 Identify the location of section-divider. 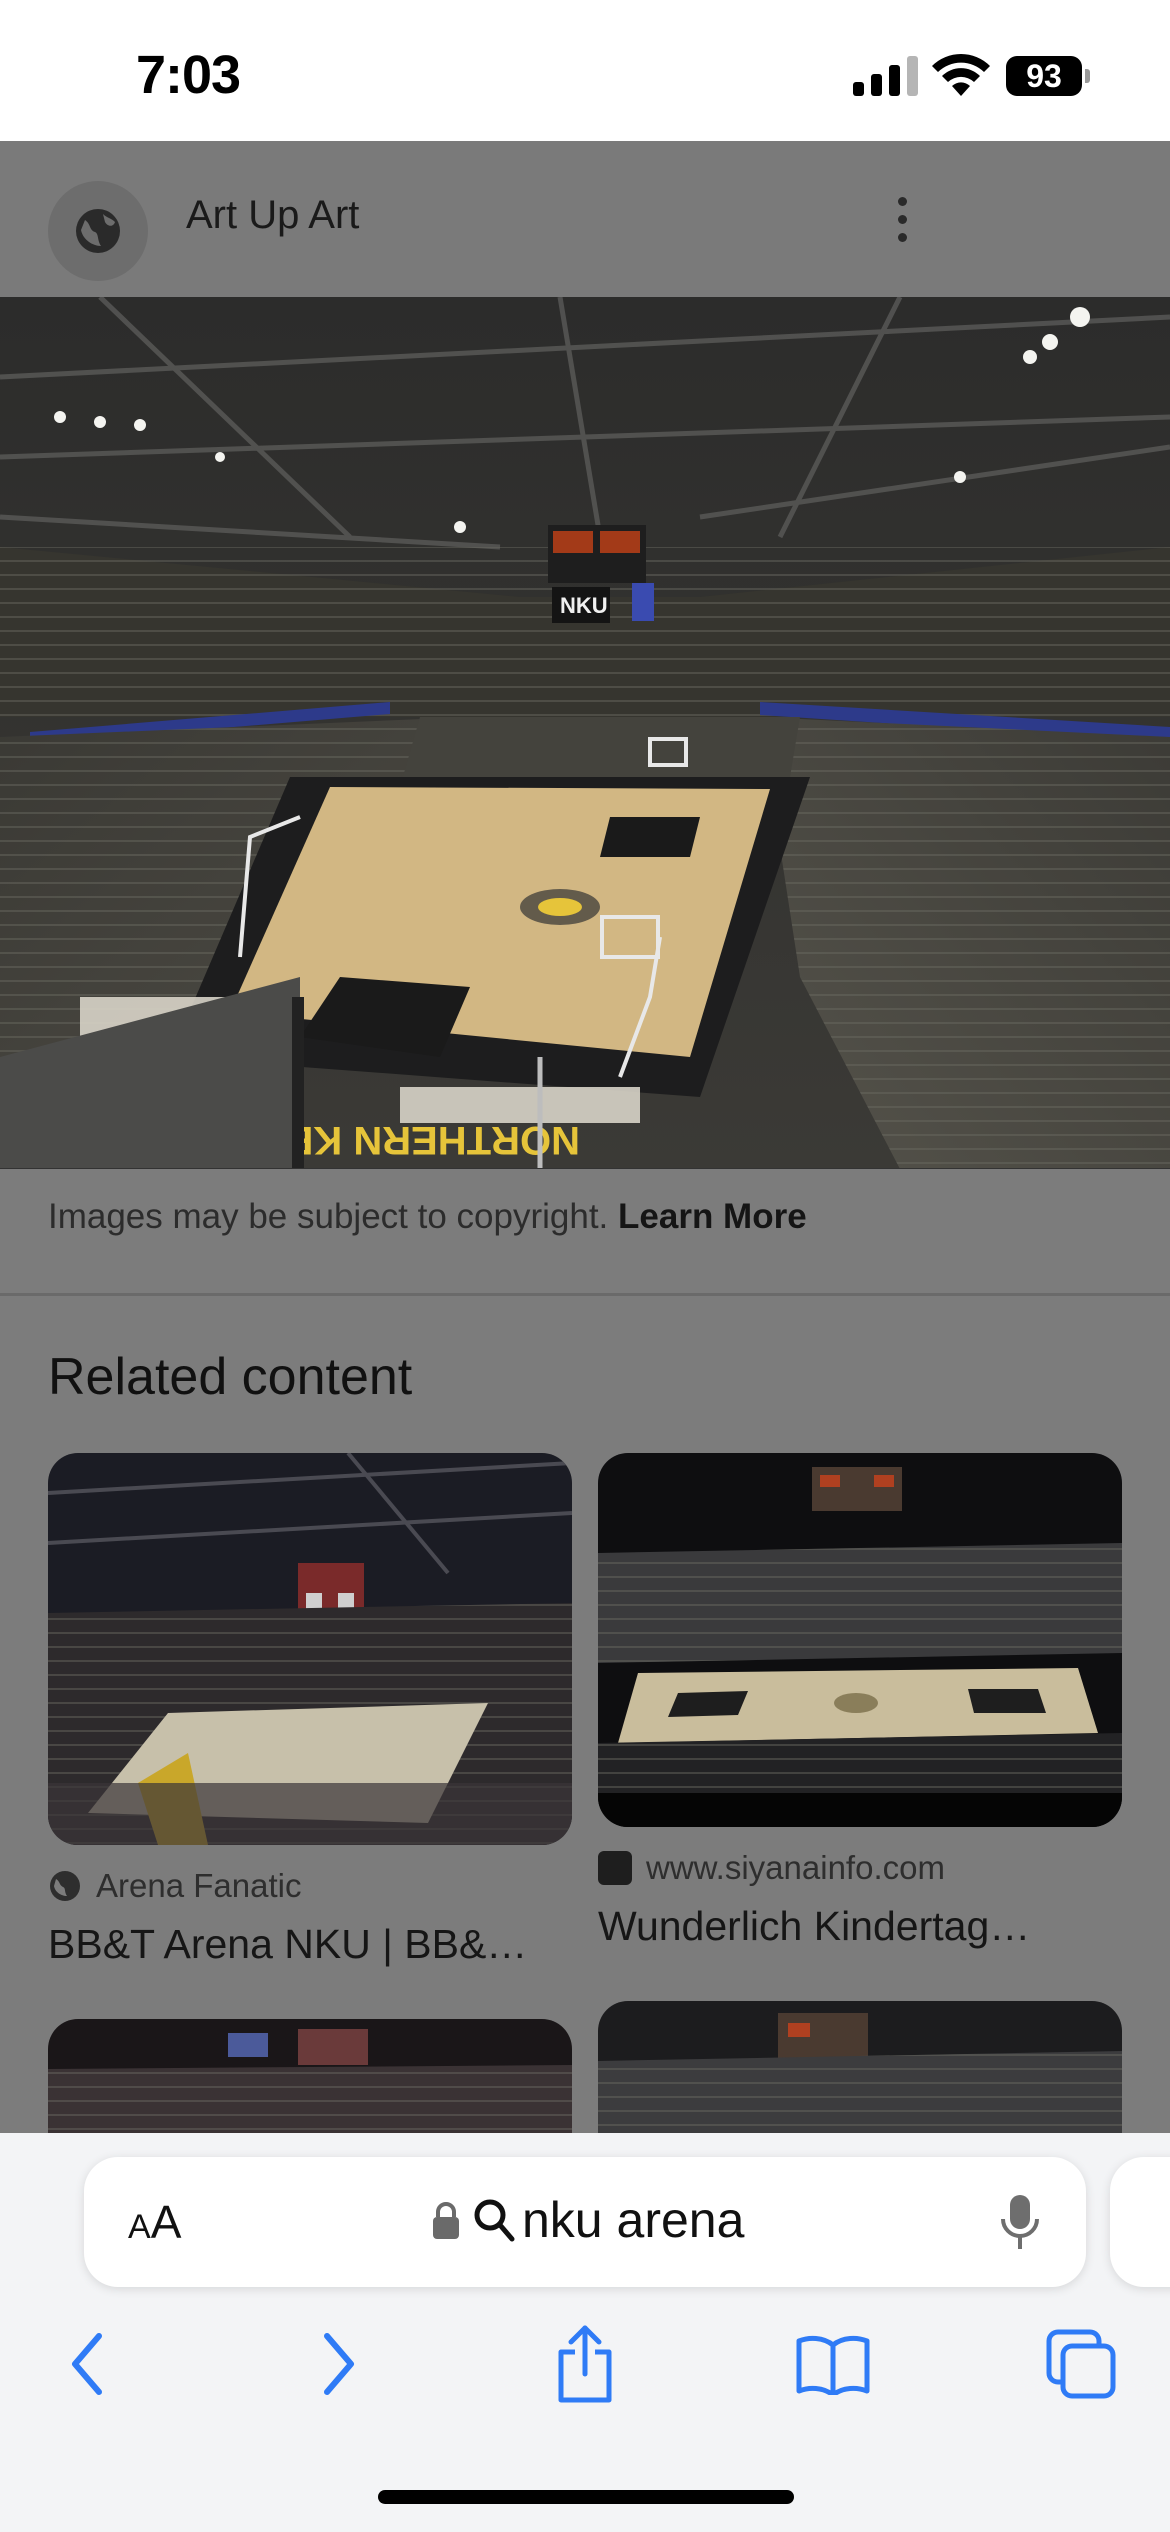
(585, 1294).